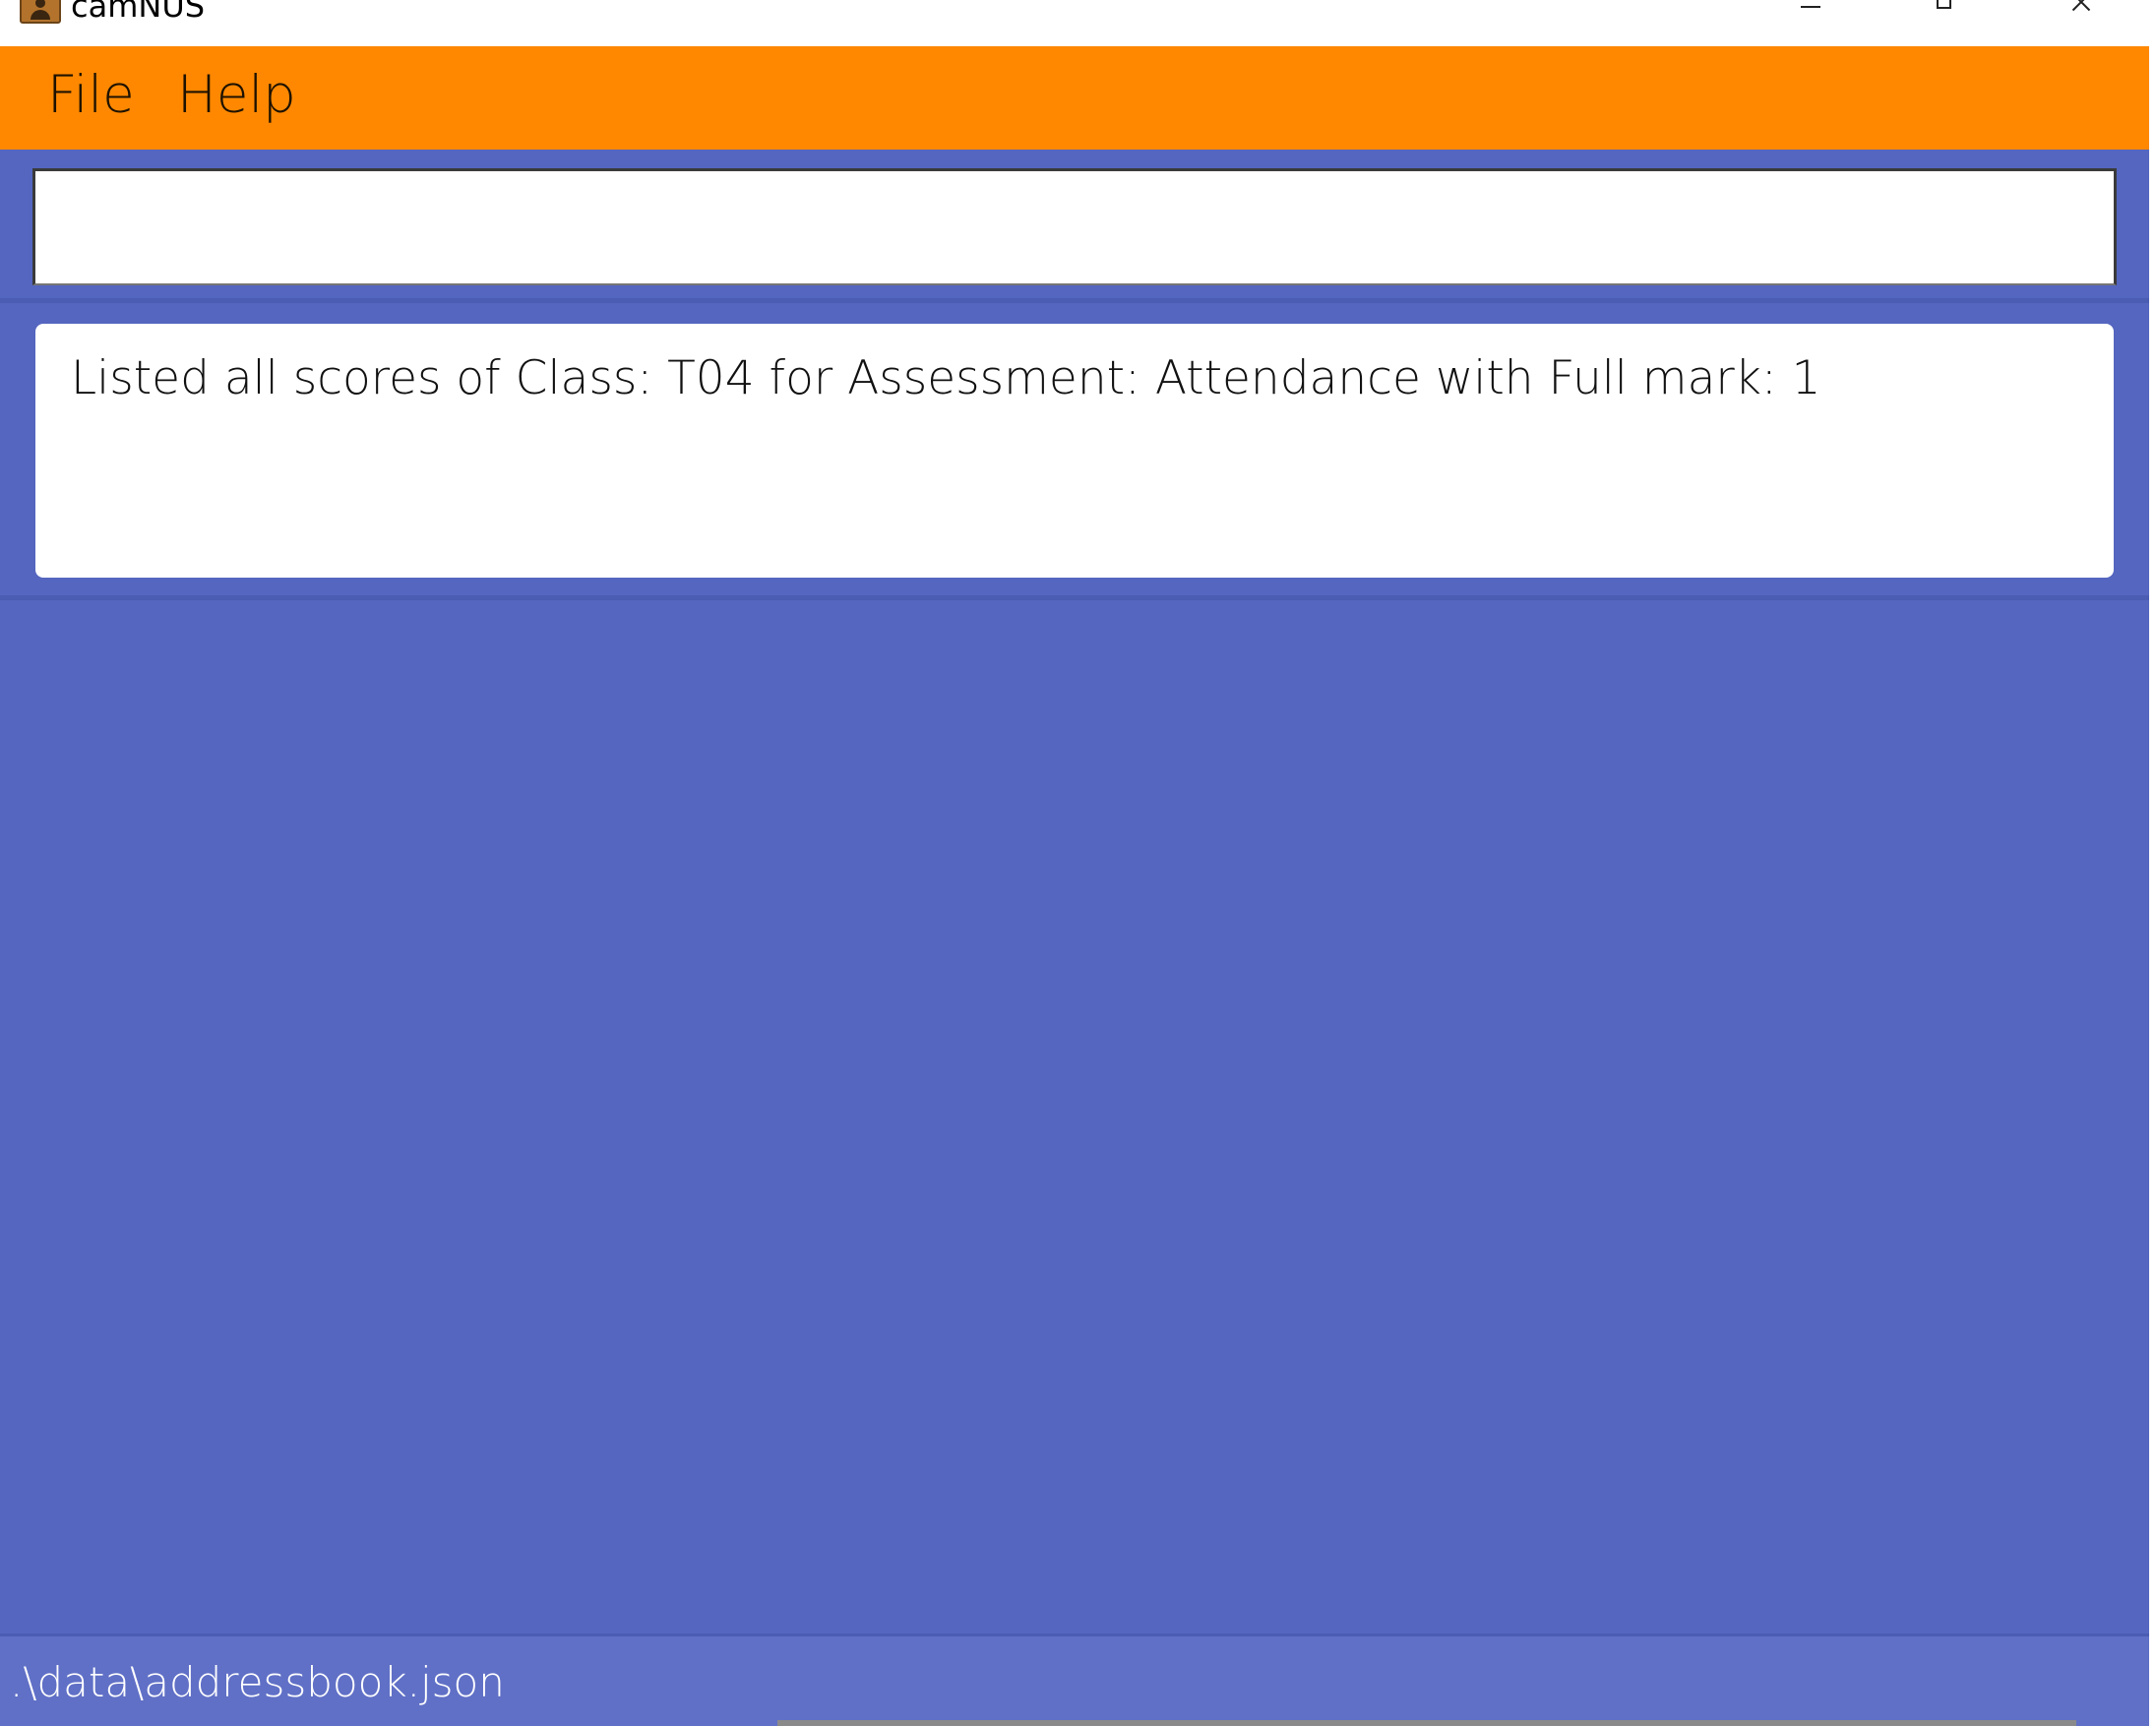  I want to click on taskbar-edge, so click(1426, 1723).